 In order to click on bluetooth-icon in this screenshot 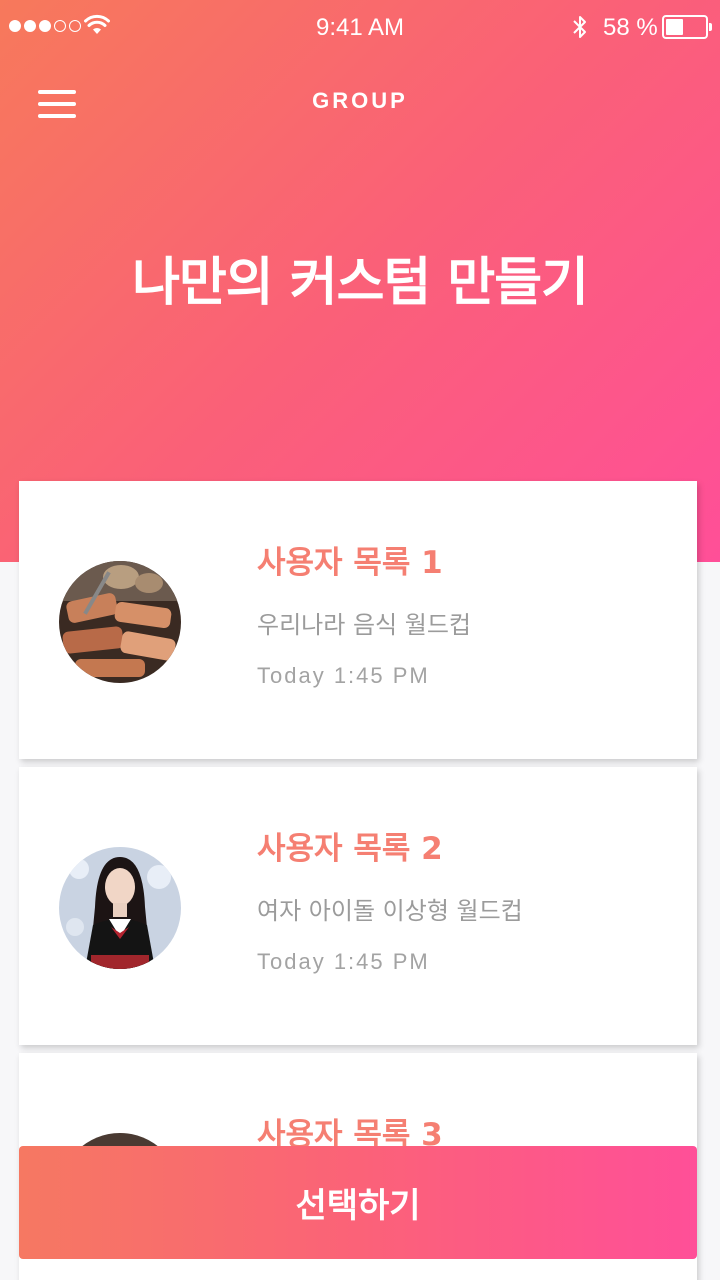, I will do `click(579, 27)`.